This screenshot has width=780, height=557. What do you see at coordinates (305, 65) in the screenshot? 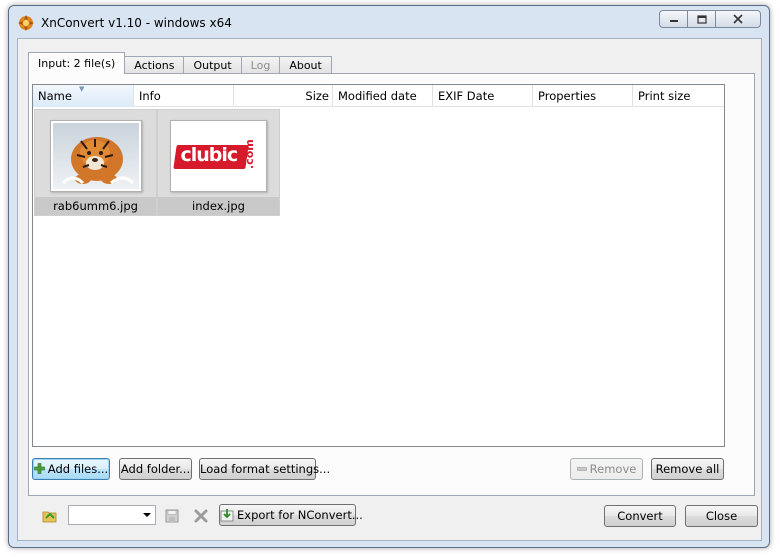
I see `tab-about: About` at bounding box center [305, 65].